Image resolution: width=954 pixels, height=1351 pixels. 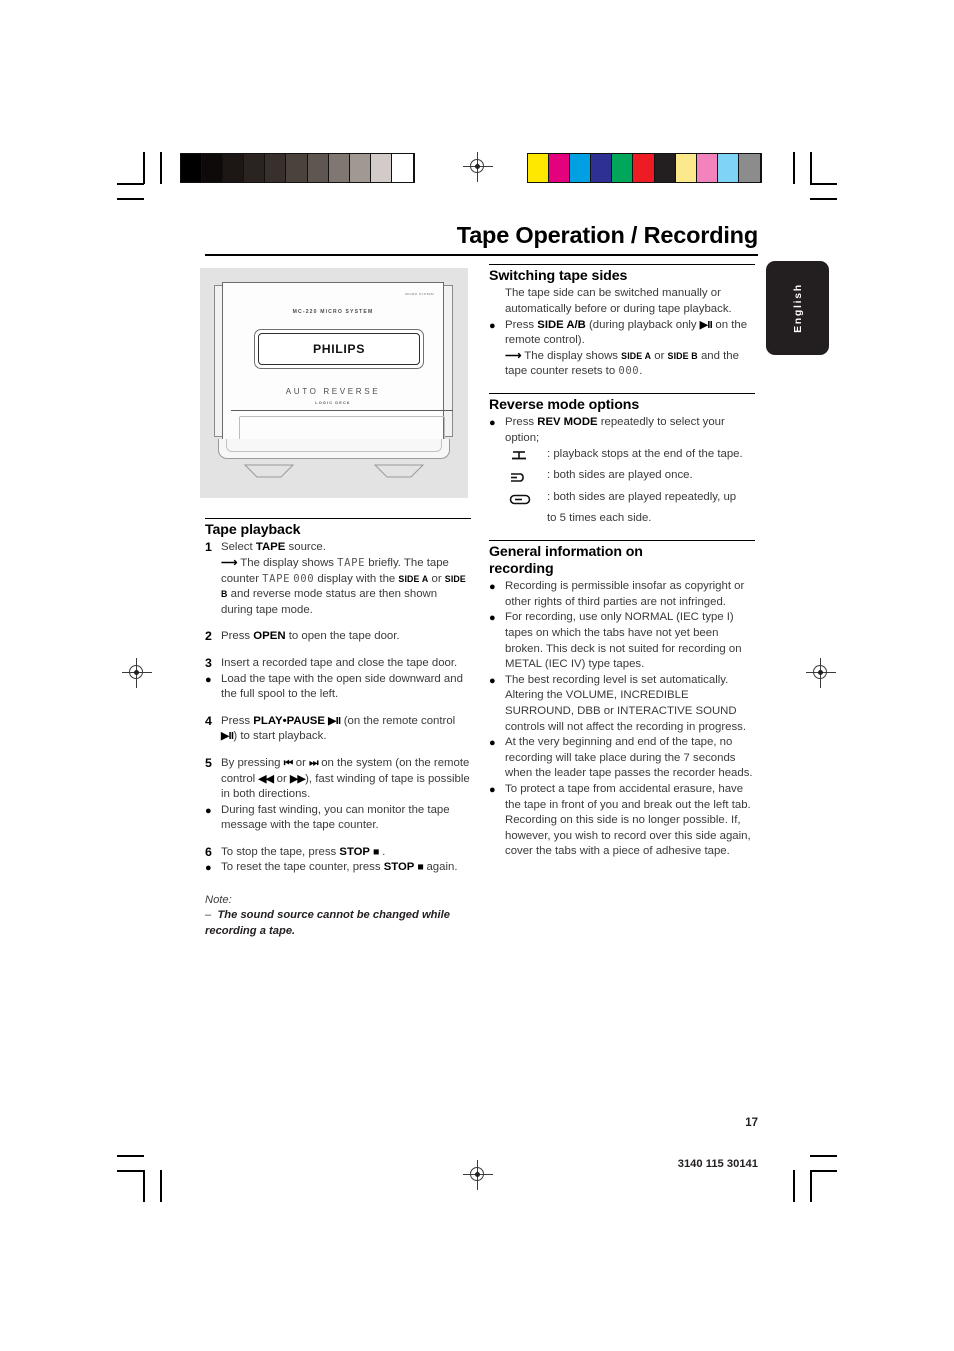 What do you see at coordinates (334, 445) in the screenshot?
I see `product-base-inner` at bounding box center [334, 445].